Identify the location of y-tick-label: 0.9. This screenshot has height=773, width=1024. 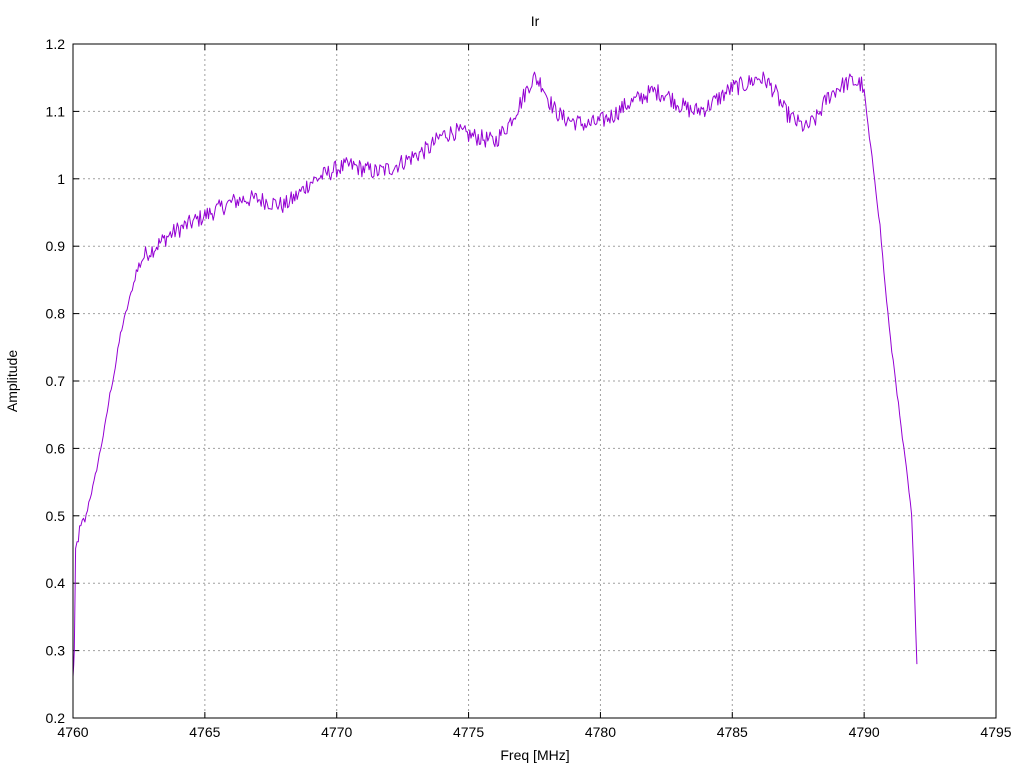
(56, 246).